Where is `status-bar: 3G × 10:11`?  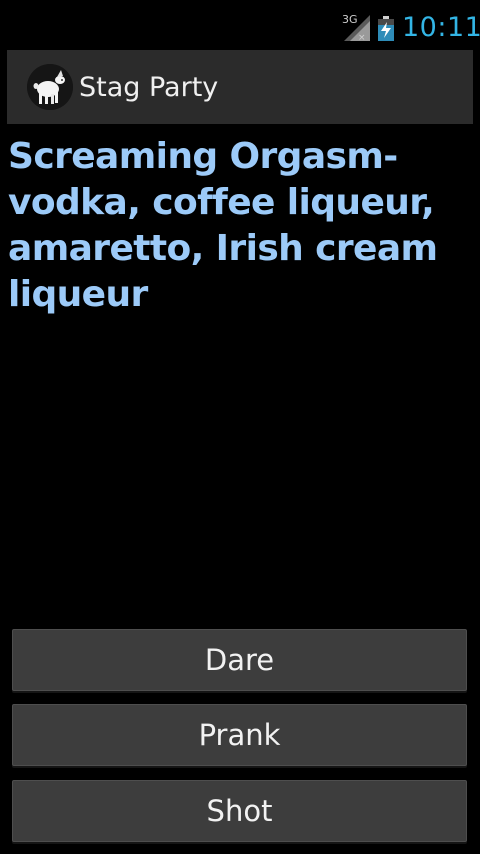 status-bar: 3G × 10:11 is located at coordinates (240, 25).